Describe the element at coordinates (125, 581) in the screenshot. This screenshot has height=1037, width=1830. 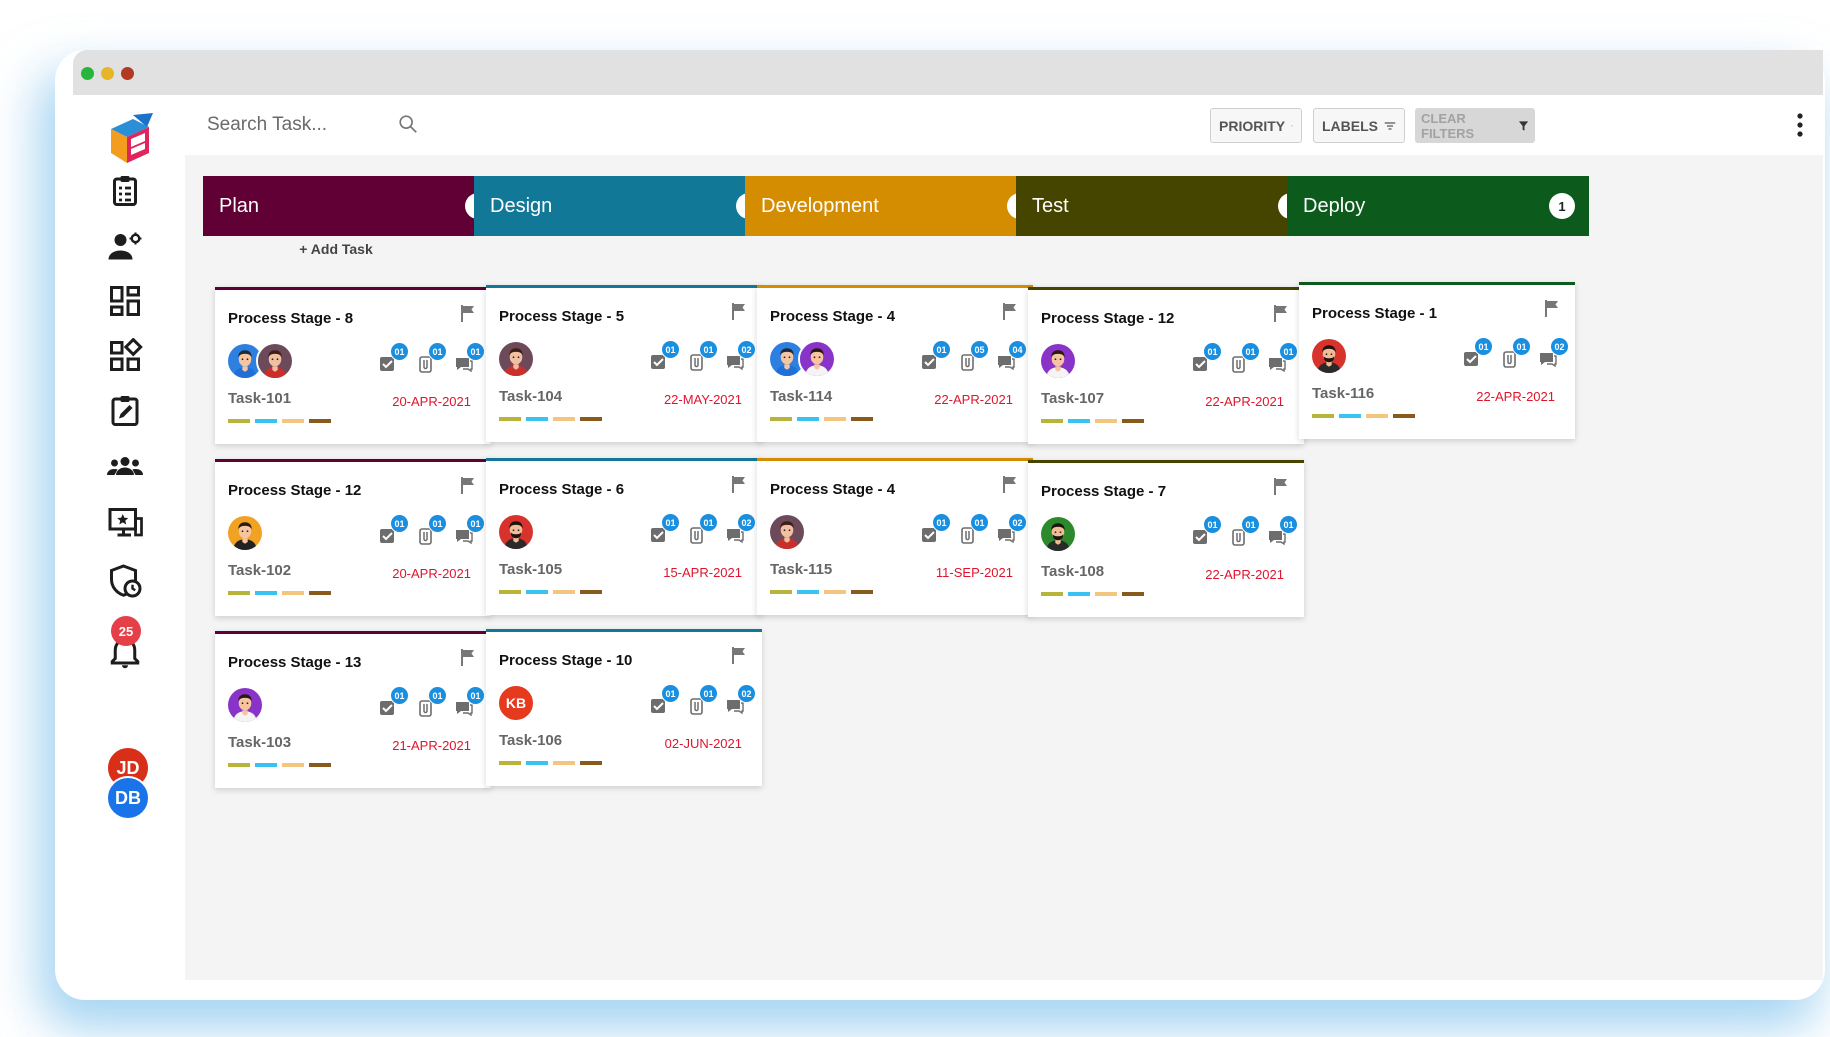
I see `shield-clock-icon` at that location.